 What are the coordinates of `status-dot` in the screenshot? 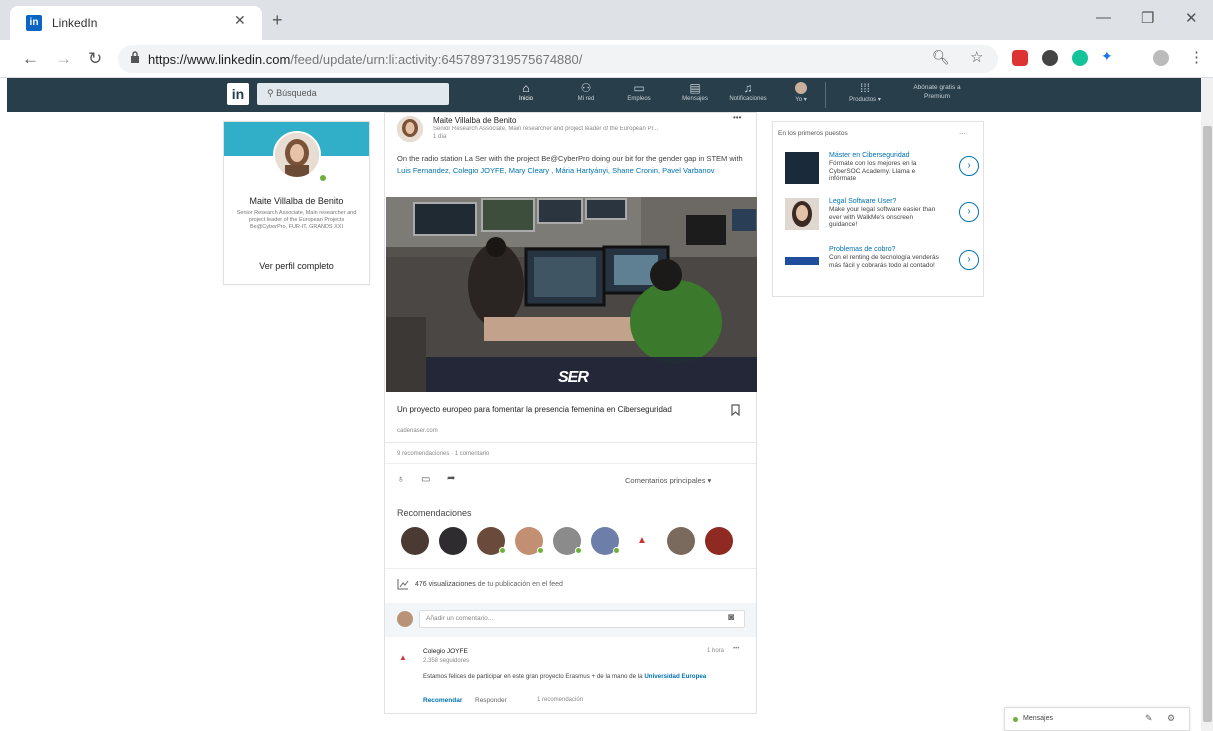 It's located at (1015, 719).